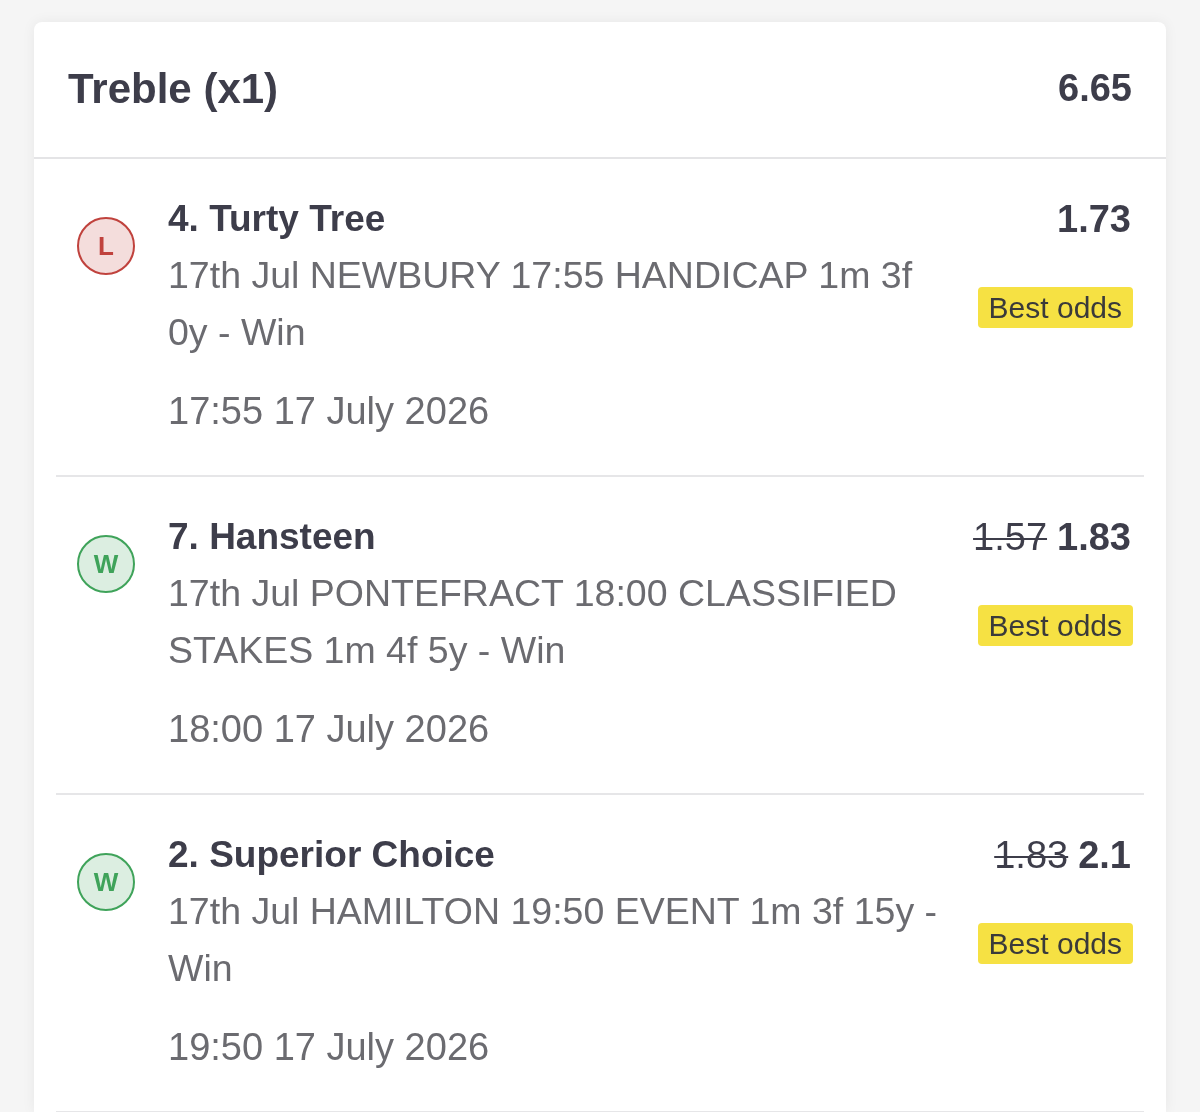 The image size is (1200, 1112). I want to click on selection-name: 4. Turty Tree, so click(277, 219).